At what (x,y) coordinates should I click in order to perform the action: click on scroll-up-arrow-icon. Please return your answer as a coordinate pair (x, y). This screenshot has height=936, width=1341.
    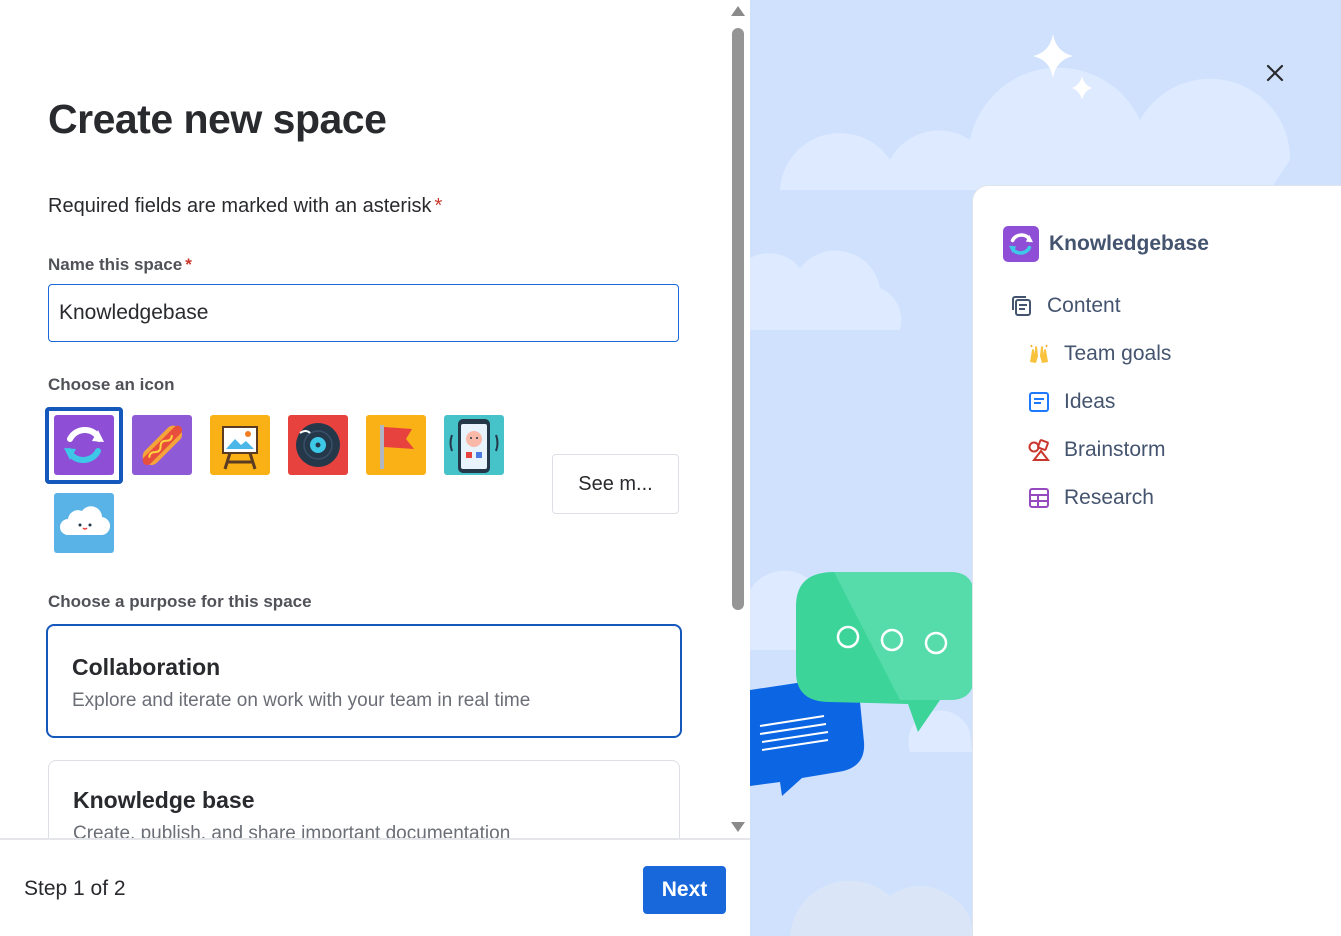
    Looking at the image, I should click on (738, 11).